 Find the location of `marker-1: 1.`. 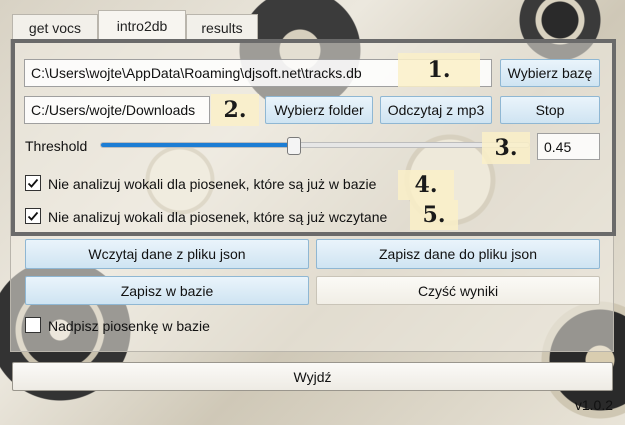

marker-1: 1. is located at coordinates (439, 70).